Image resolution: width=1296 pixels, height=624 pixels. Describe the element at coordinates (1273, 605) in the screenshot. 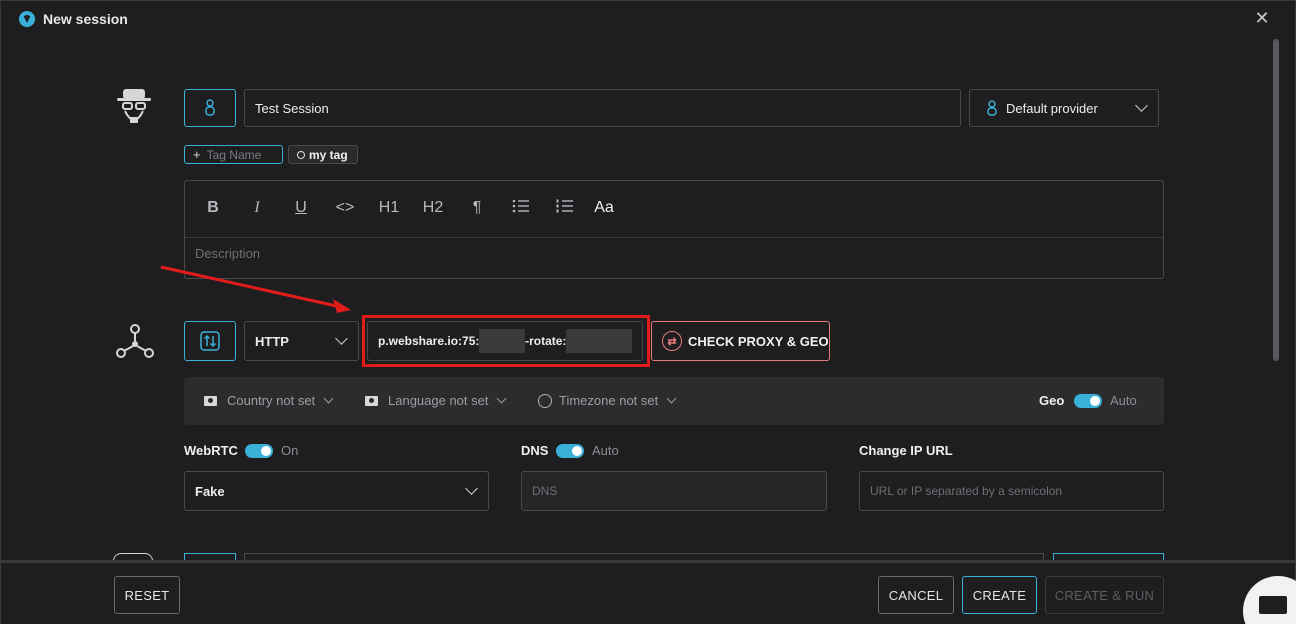

I see `chat-icon` at that location.